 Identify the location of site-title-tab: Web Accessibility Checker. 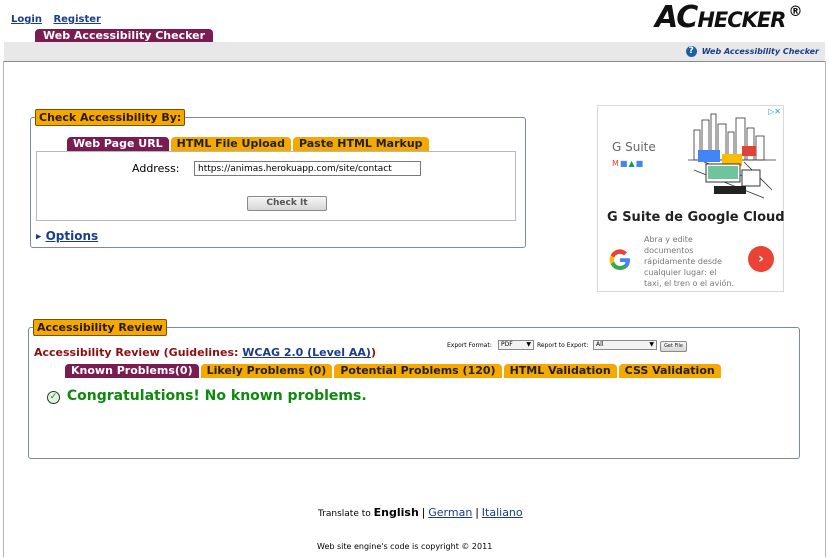
(124, 35).